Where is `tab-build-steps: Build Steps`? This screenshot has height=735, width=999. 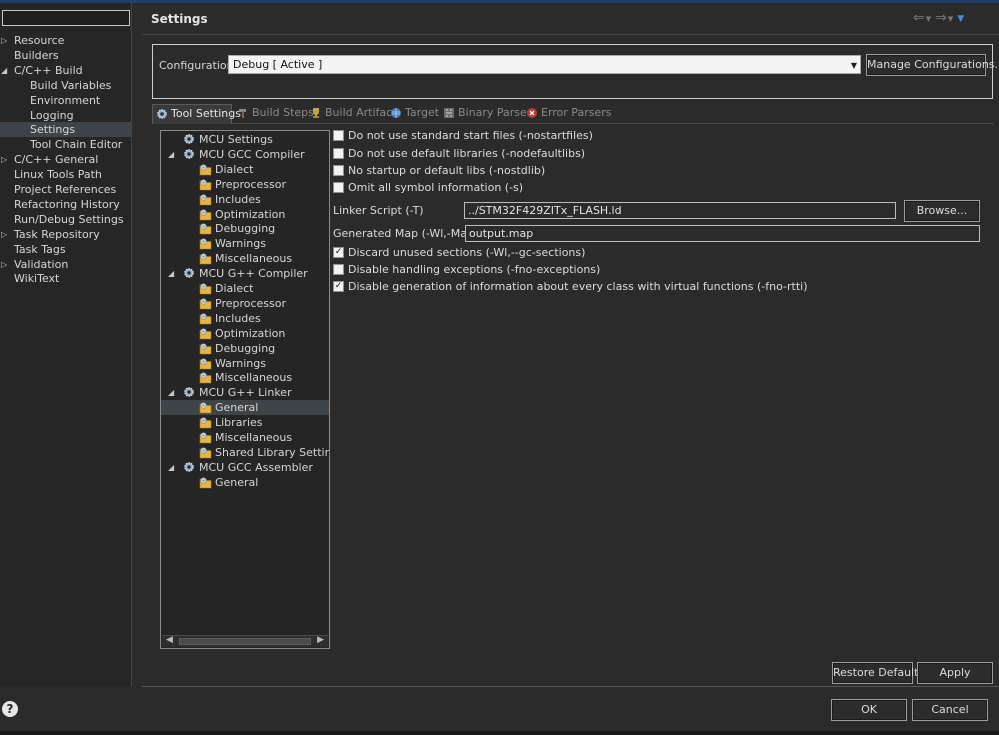
tab-build-steps: Build Steps is located at coordinates (274, 114).